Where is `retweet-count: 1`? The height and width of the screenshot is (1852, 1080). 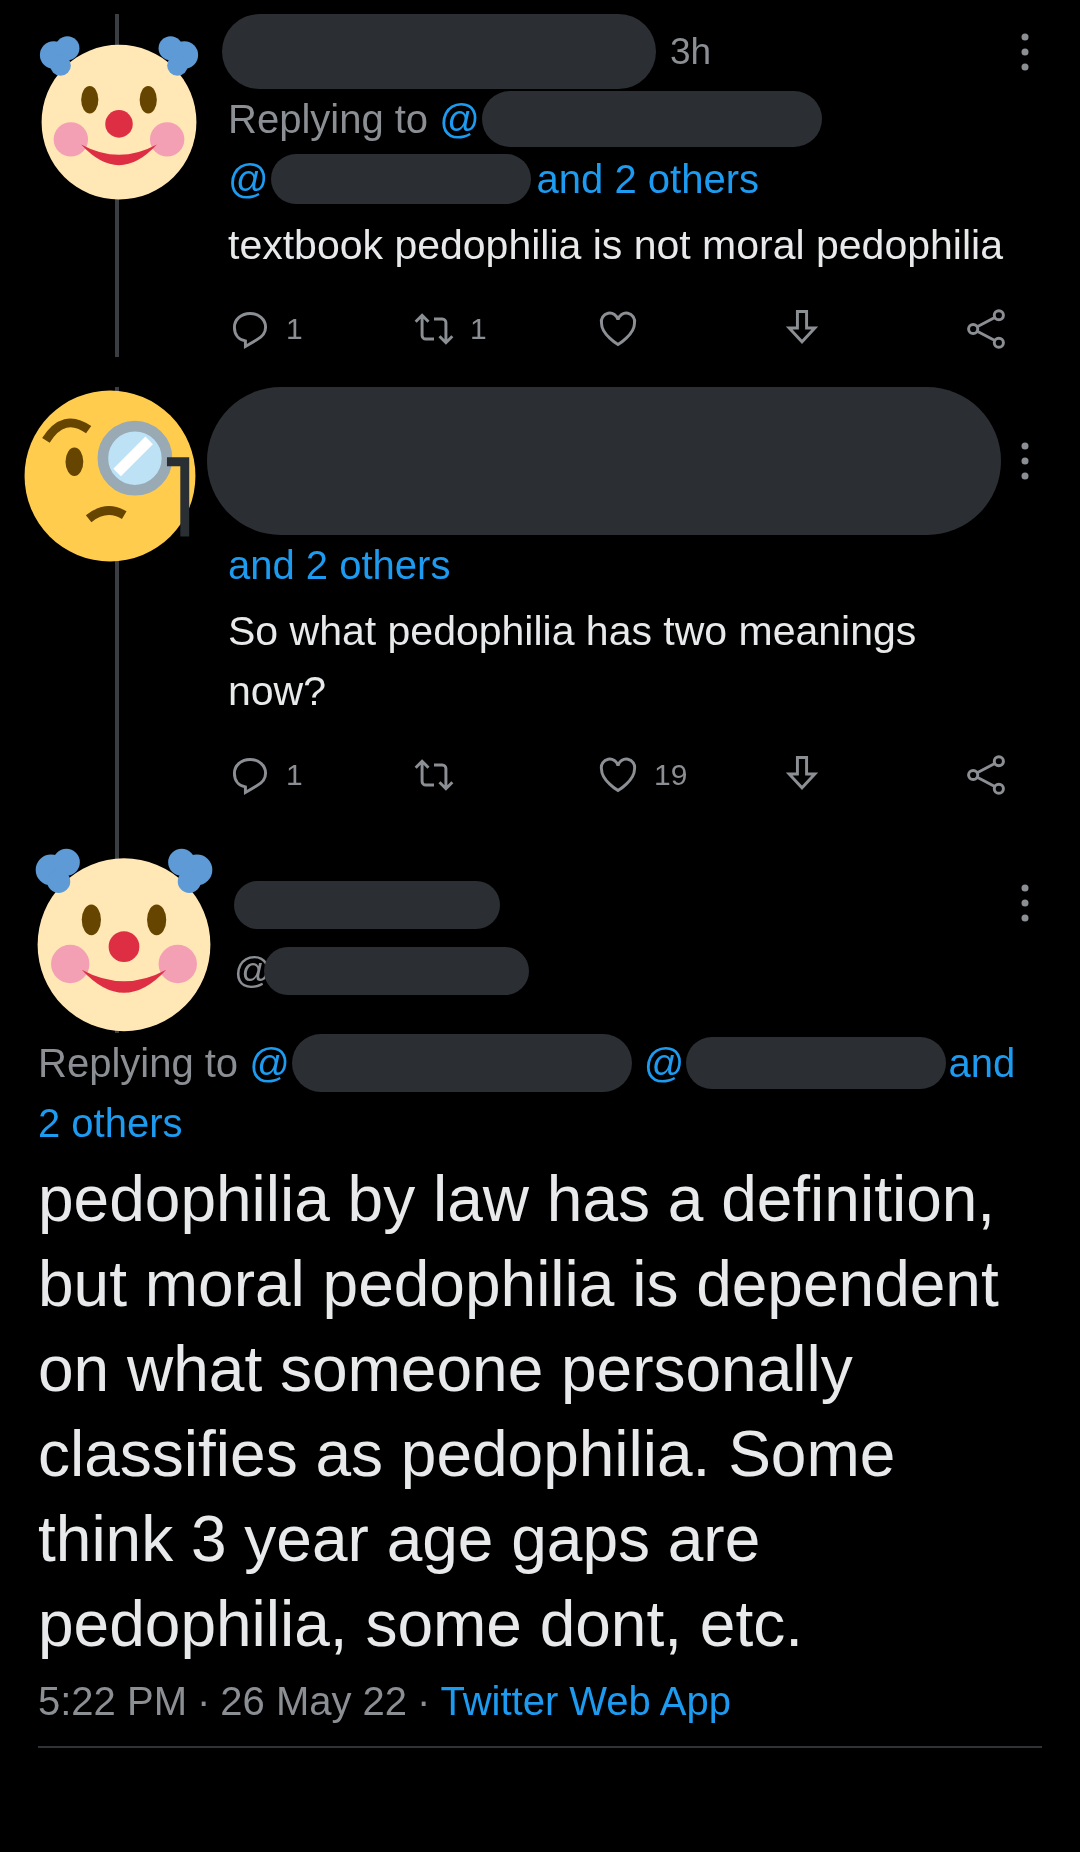 retweet-count: 1 is located at coordinates (478, 329).